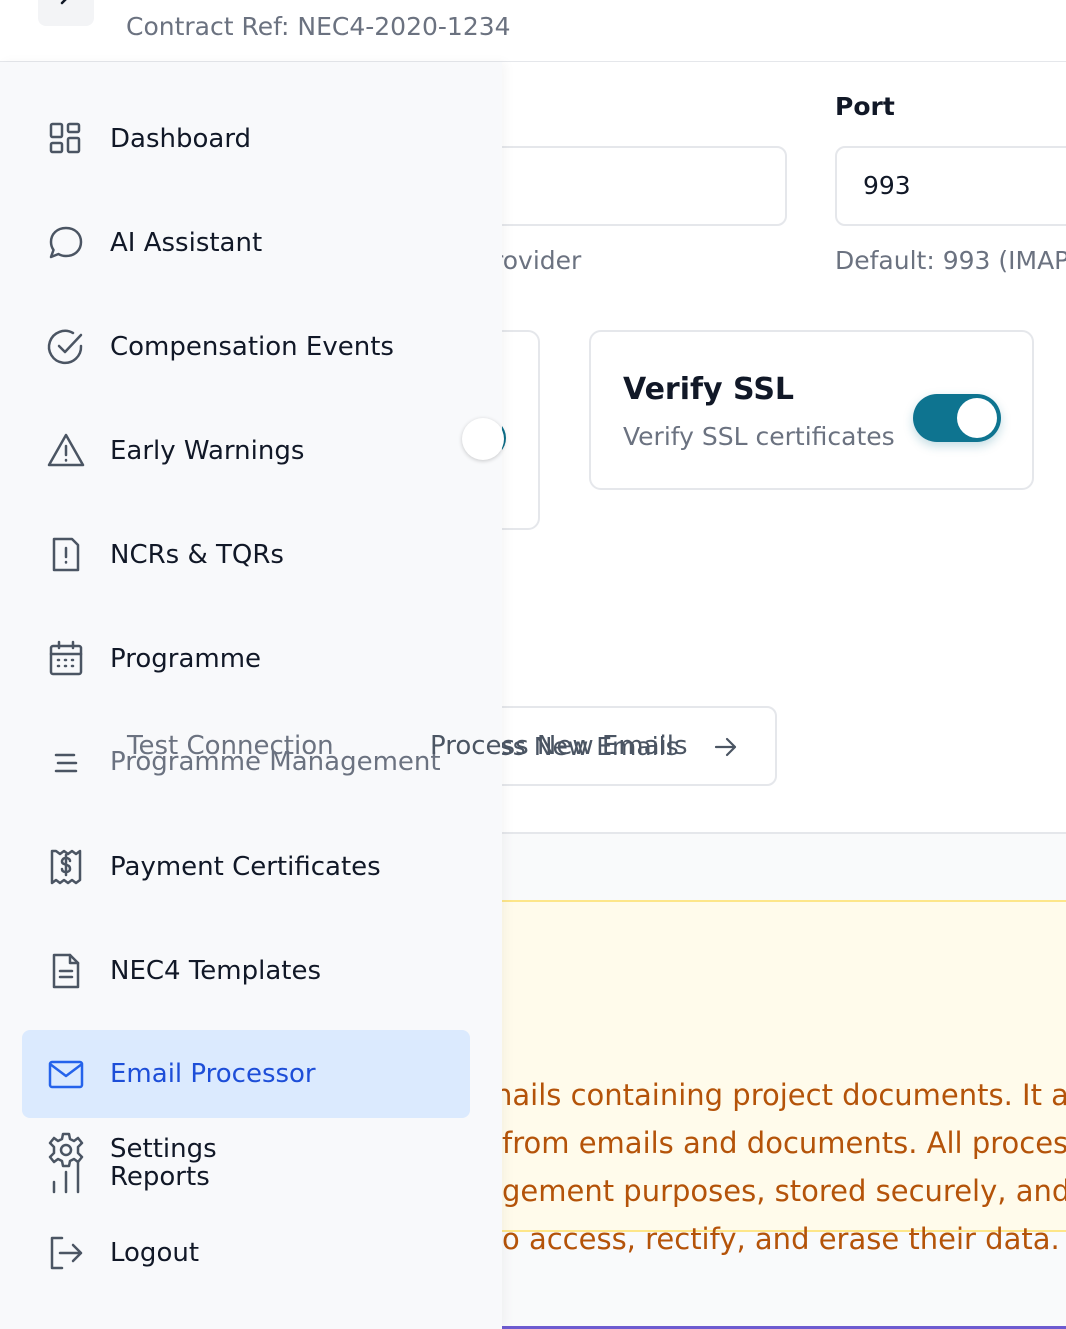 This screenshot has width=1066, height=1329. Describe the element at coordinates (65, 347) in the screenshot. I see `check-circle-icon` at that location.